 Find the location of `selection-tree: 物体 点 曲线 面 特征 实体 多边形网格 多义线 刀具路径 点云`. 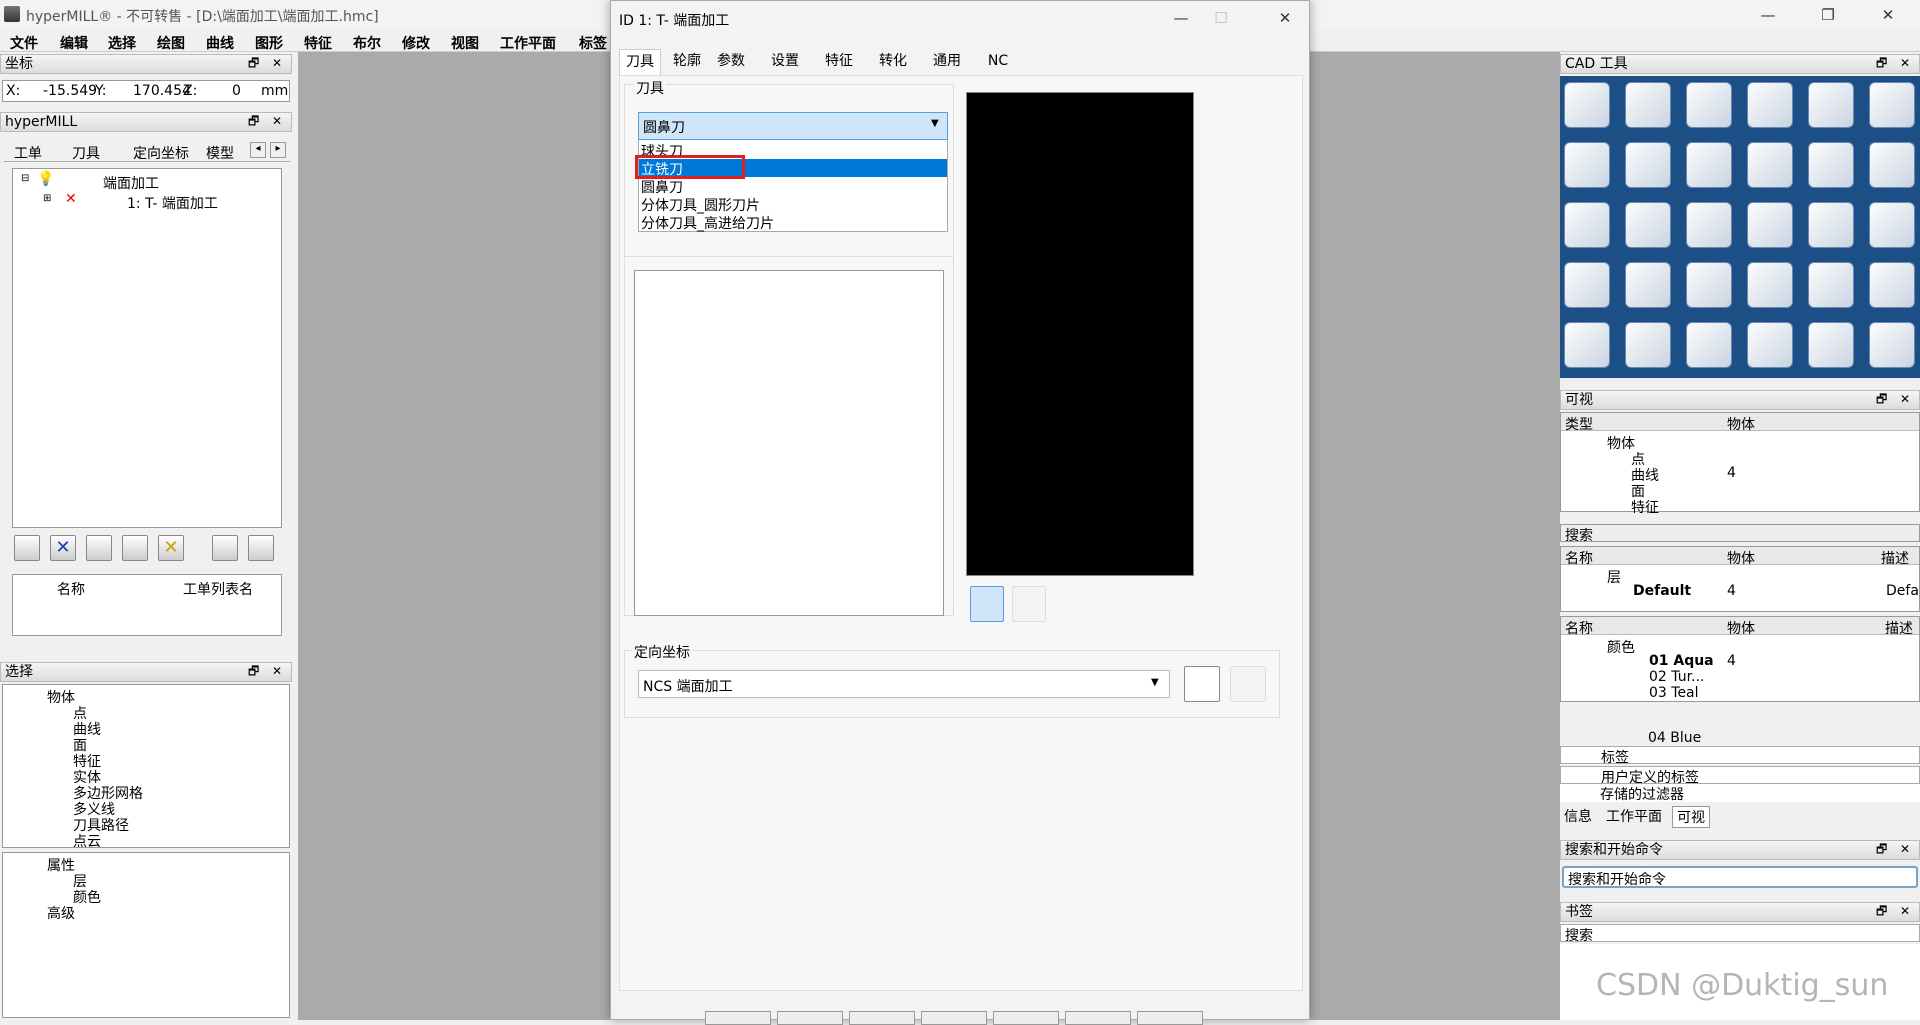

selection-tree: 物体 点 曲线 面 特征 实体 多边形网格 多义线 刀具路径 点云 is located at coordinates (146, 767).